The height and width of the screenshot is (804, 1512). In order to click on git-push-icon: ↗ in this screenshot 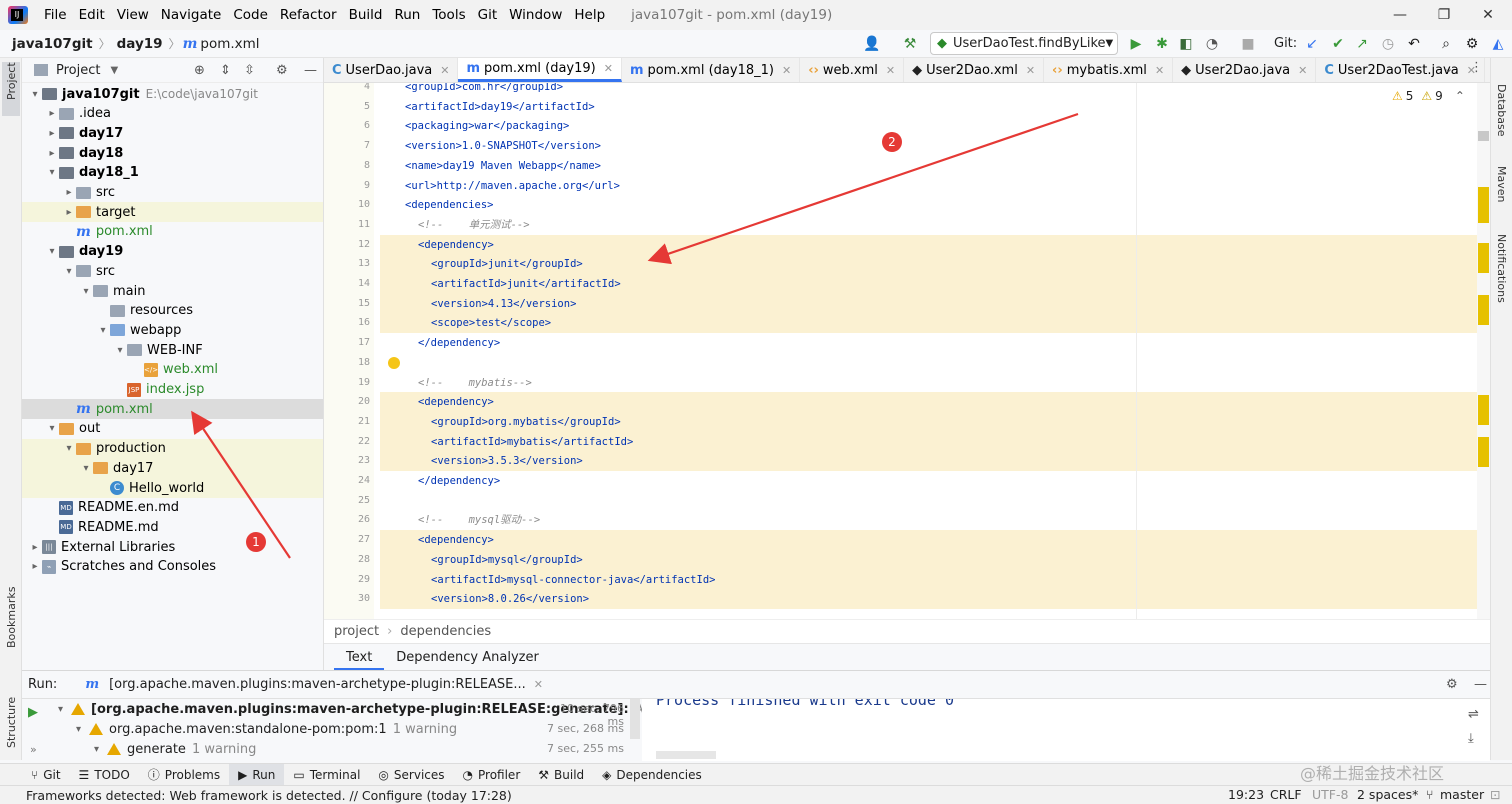, I will do `click(1362, 44)`.